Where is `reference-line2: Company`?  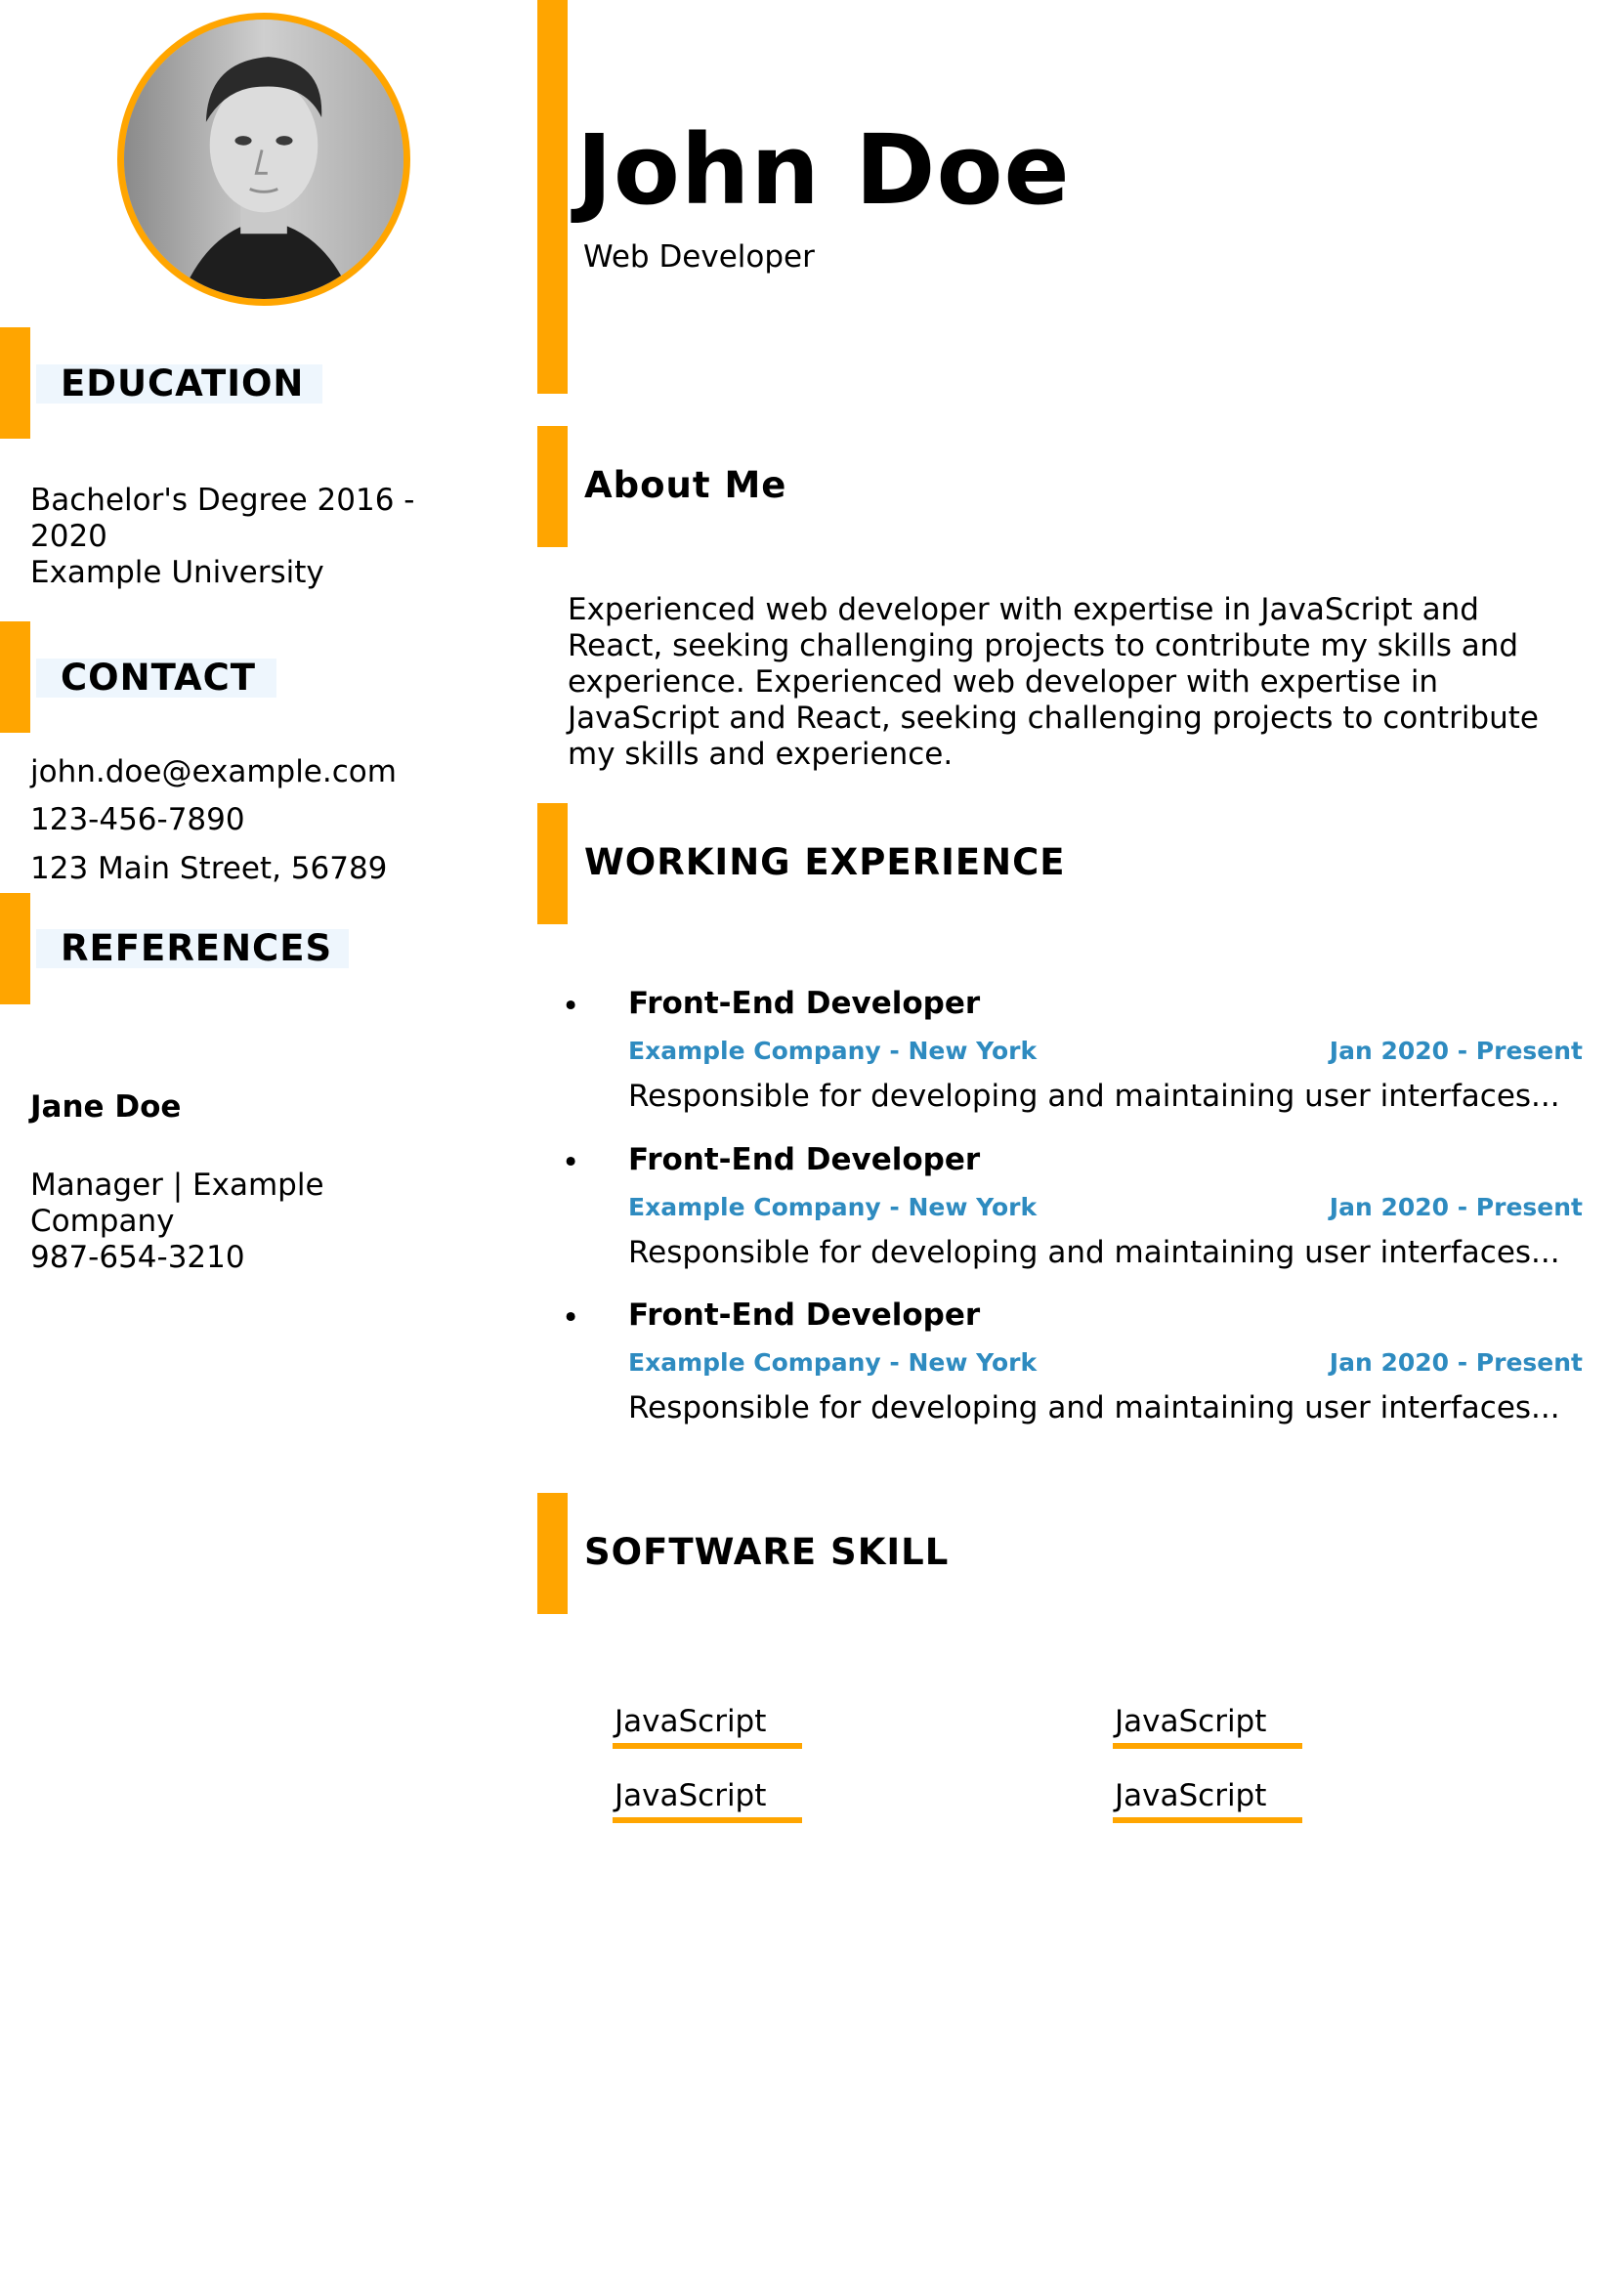
reference-line2: Company is located at coordinates (102, 1222).